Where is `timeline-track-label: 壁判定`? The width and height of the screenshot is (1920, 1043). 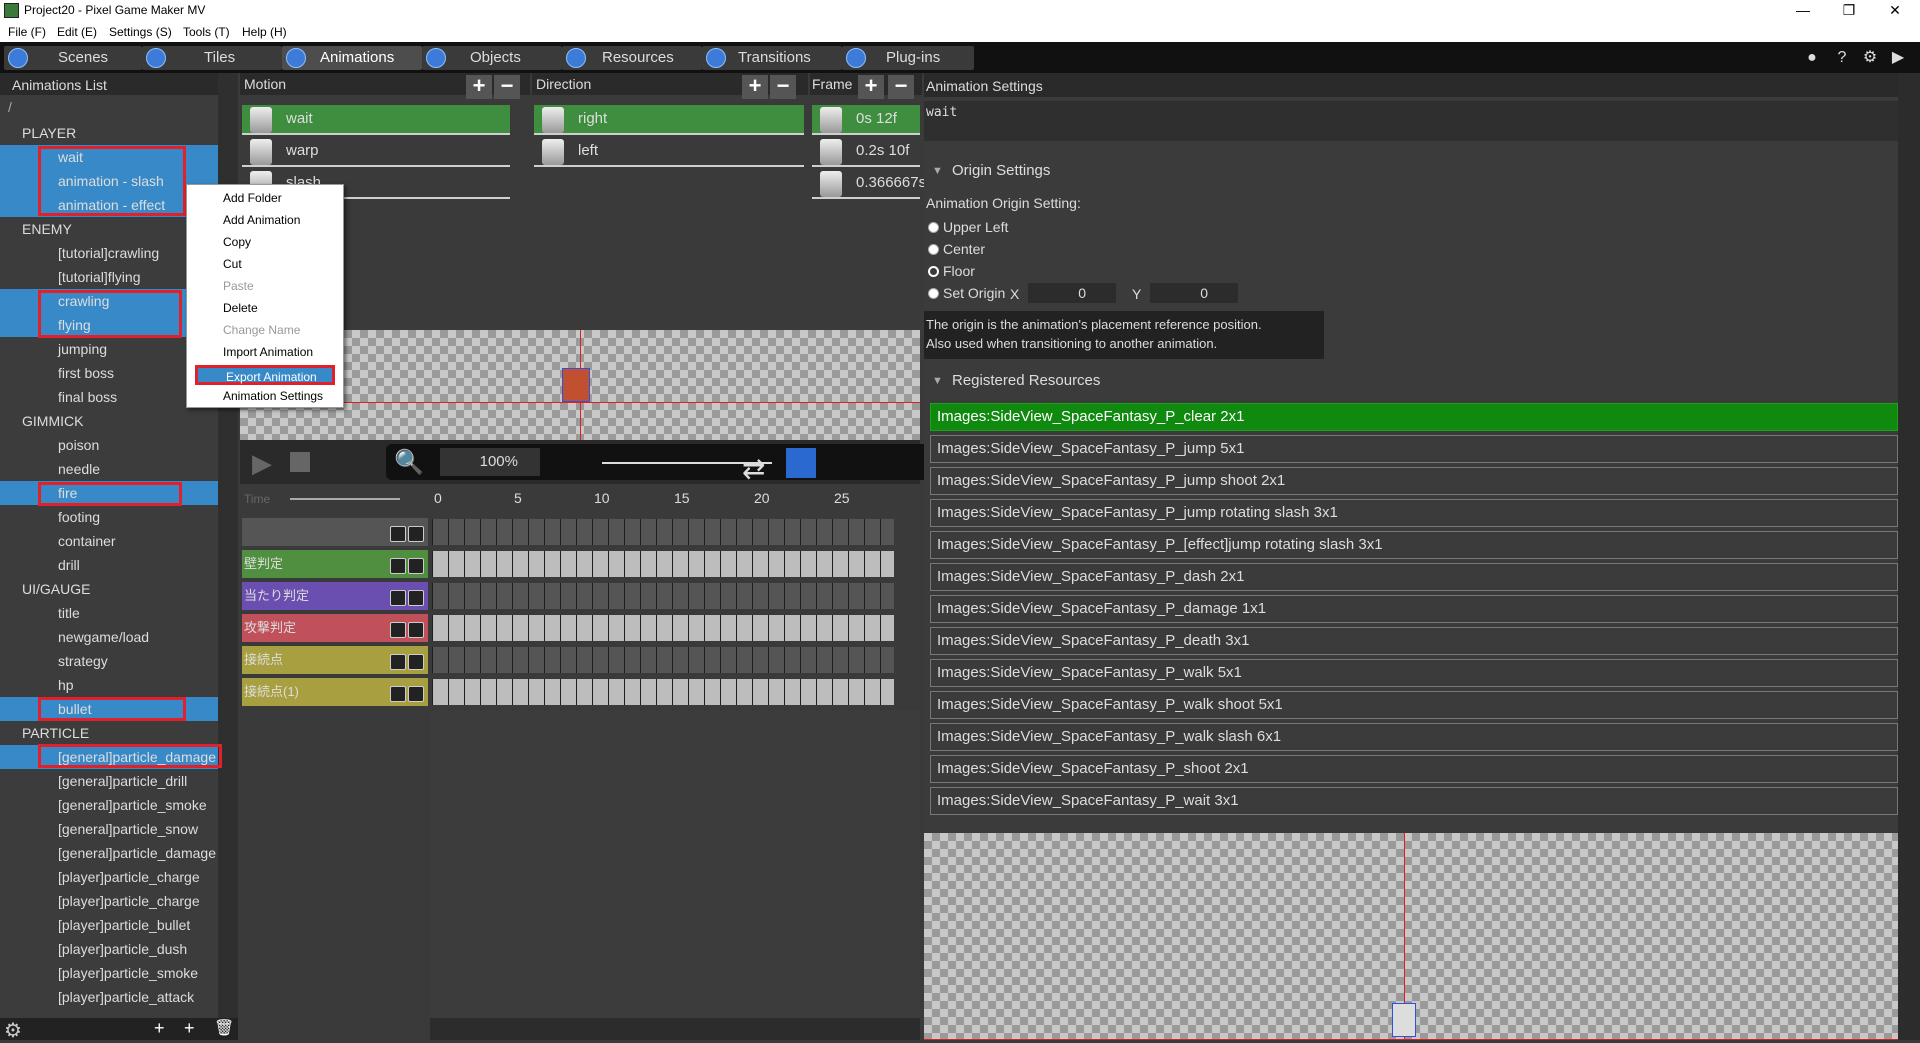
timeline-track-label: 壁判定 is located at coordinates (335, 564).